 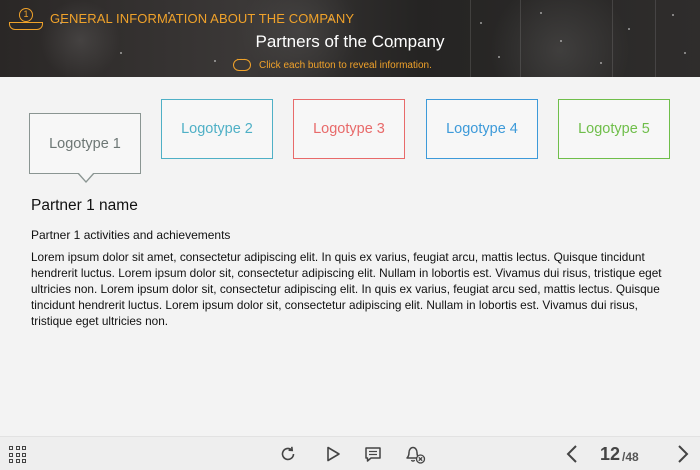 I want to click on hint: Click each button to reveal information., so click(x=332, y=63).